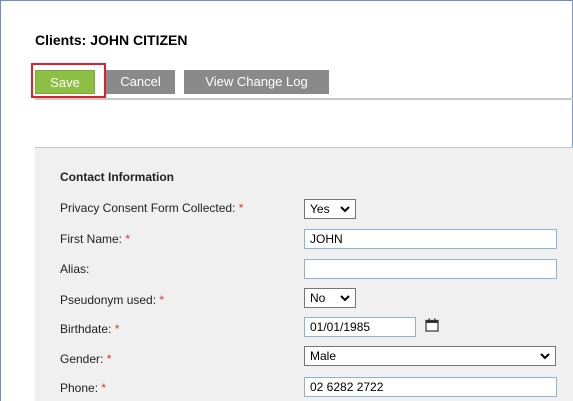 The image size is (573, 401). I want to click on page-title: Clients: JOHN CITIZEN, so click(111, 40).